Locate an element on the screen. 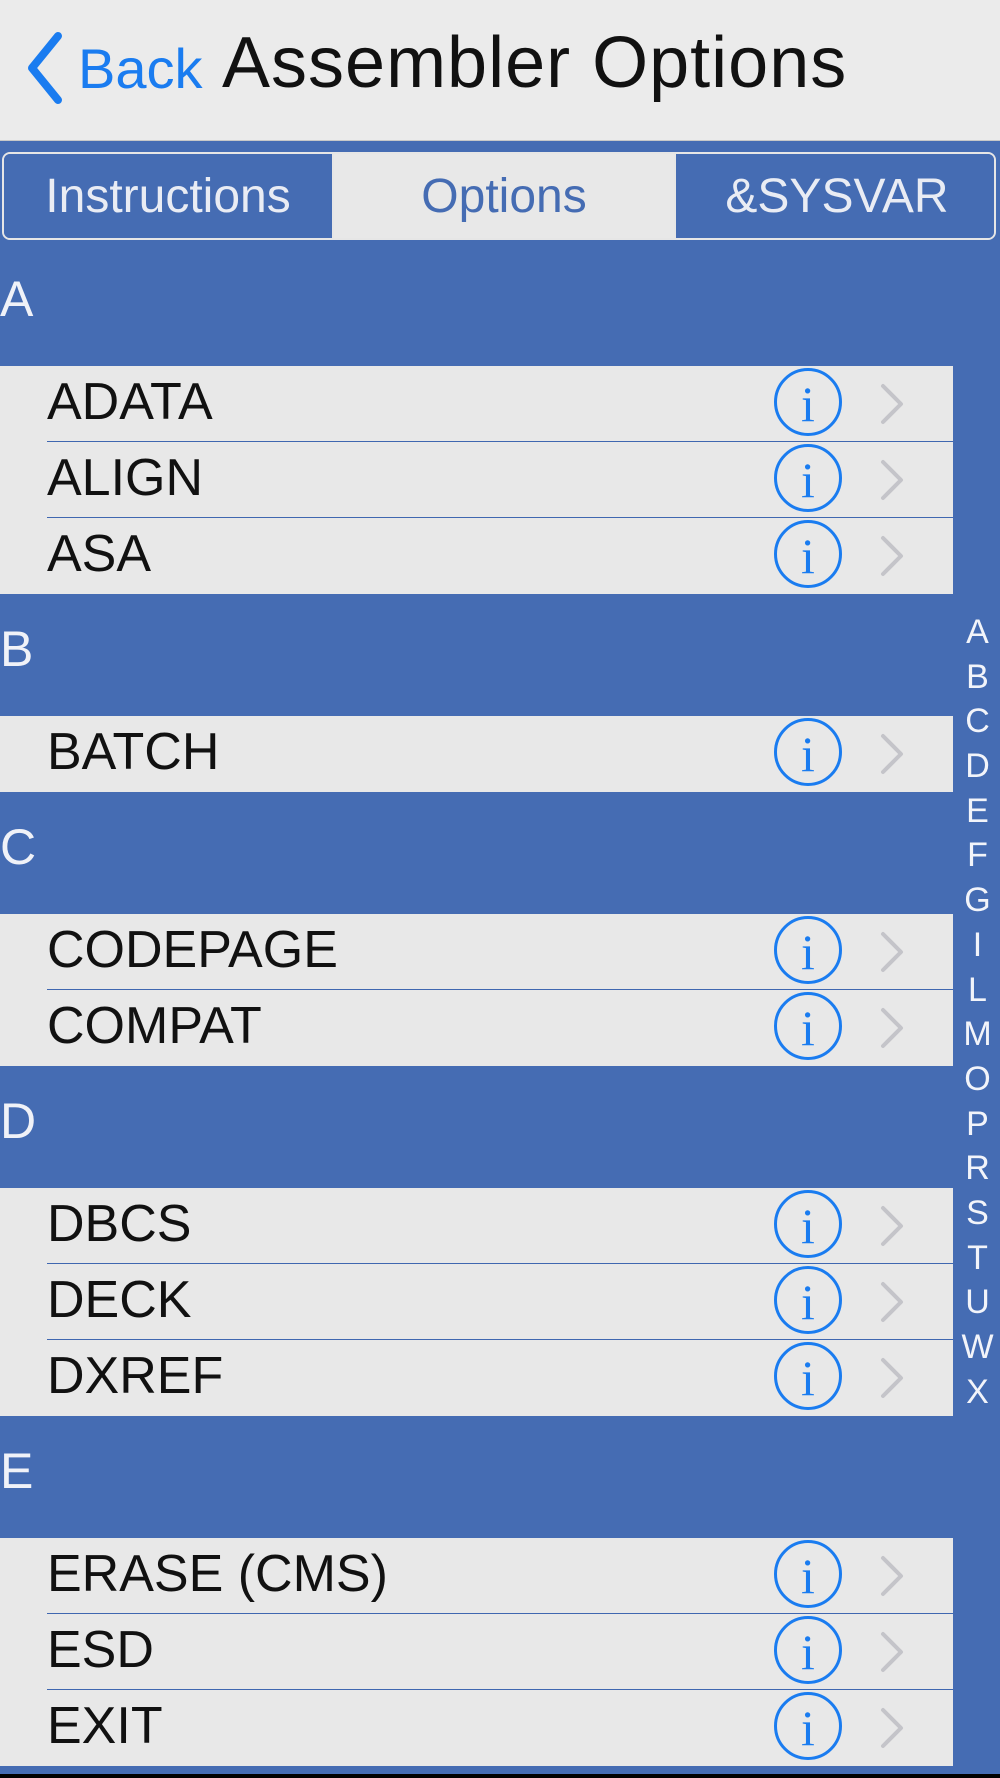  index-letter: R is located at coordinates (977, 1168).